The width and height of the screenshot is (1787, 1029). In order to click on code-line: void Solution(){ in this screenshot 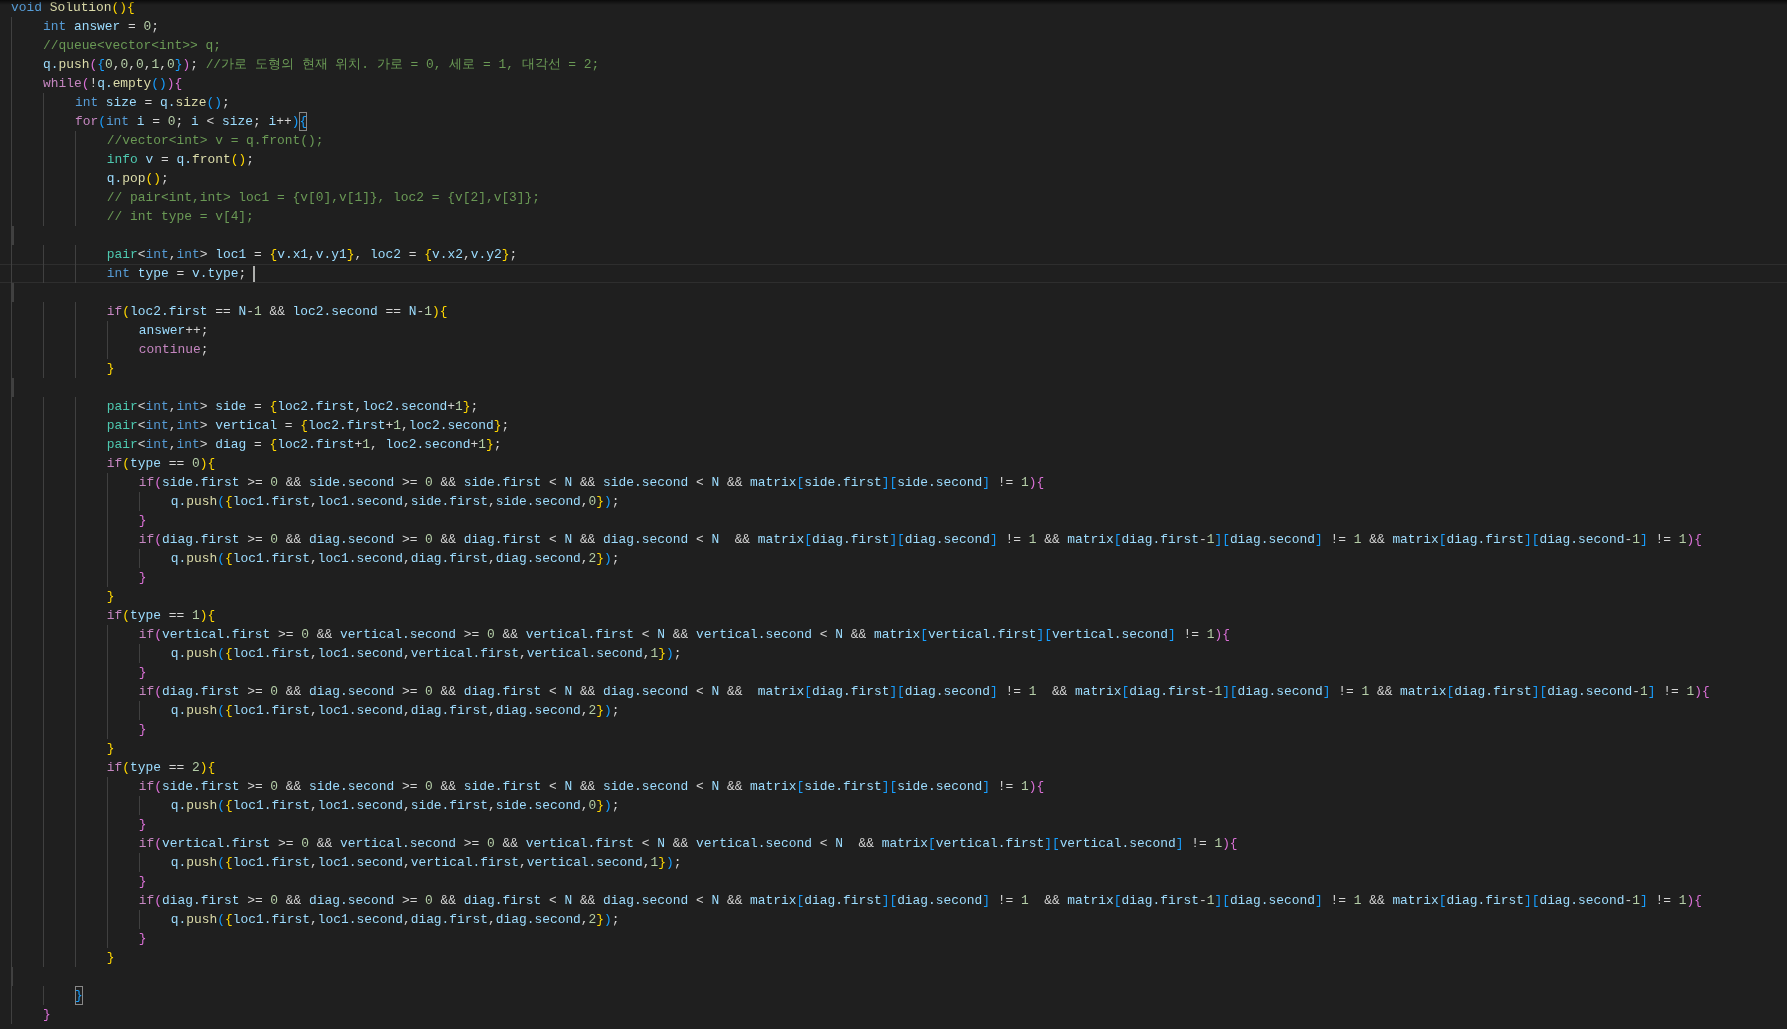, I will do `click(73, 8)`.